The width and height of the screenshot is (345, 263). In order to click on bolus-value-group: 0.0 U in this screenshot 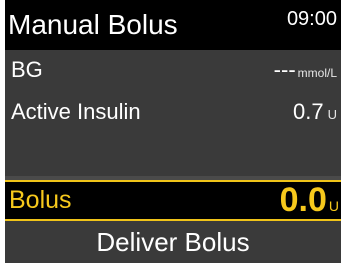, I will do `click(309, 200)`.